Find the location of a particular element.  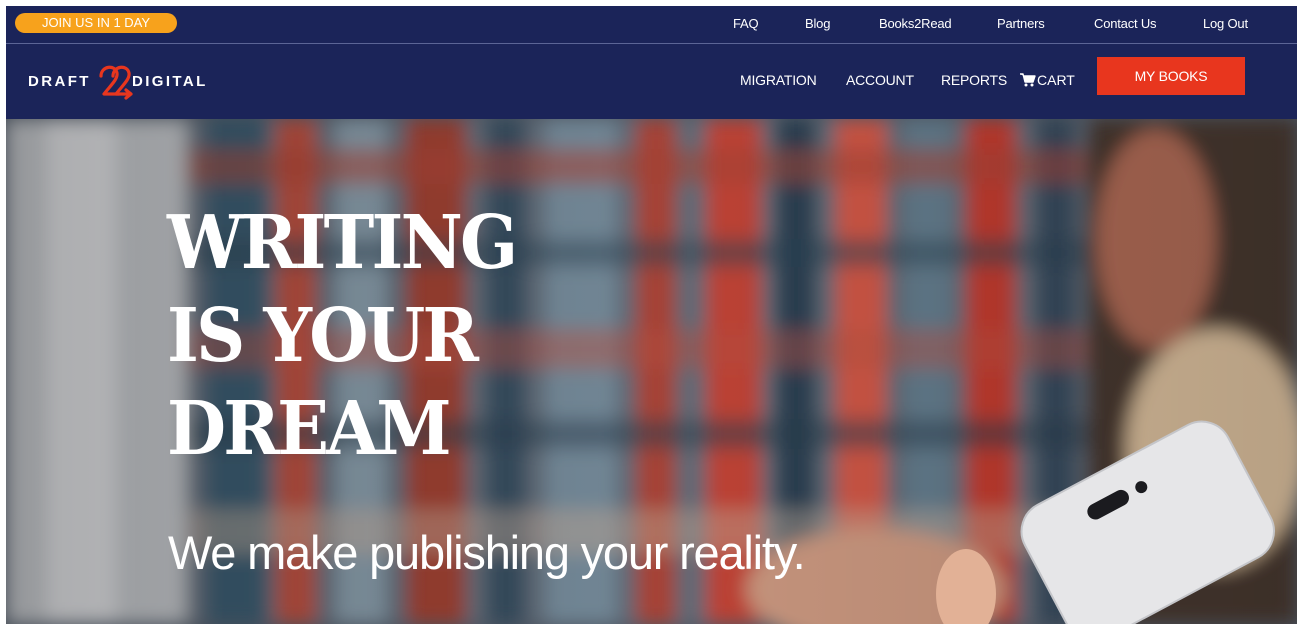

hero-headline: WRITING IS YOUR DREAM is located at coordinates (342, 336).